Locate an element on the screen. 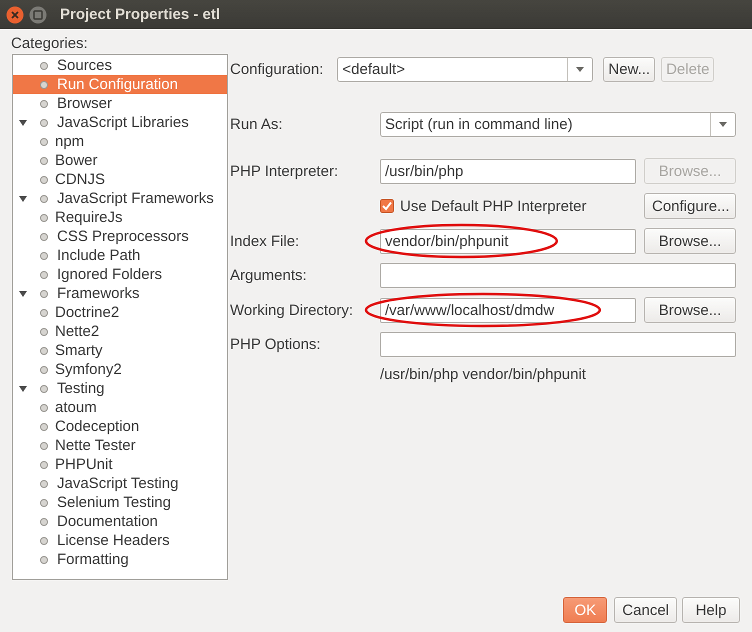 The width and height of the screenshot is (752, 632). field-label: Arguments: is located at coordinates (269, 275).